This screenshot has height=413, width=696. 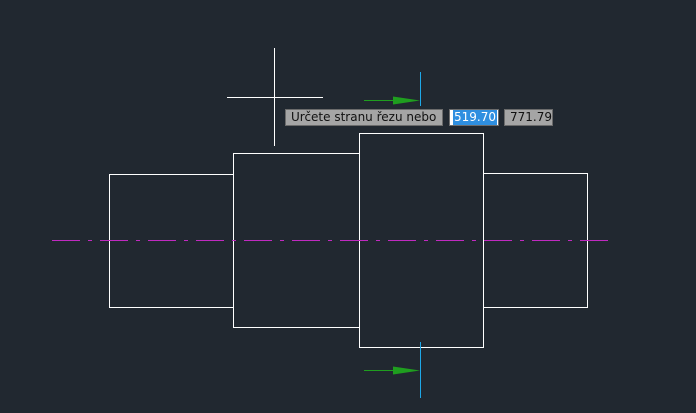 I want to click on dynamic-input-field-2: 771.79, so click(x=528, y=117).